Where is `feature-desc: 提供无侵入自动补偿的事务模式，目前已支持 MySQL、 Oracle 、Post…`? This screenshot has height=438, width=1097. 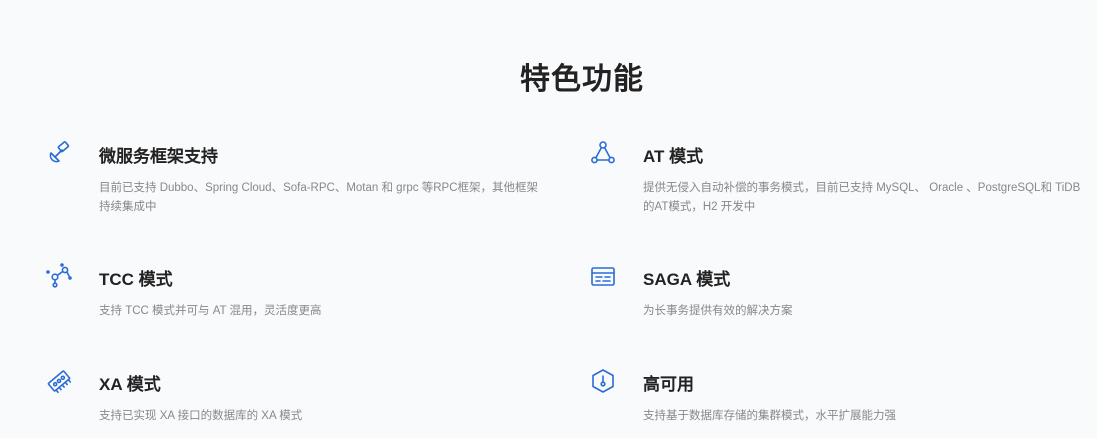 feature-desc: 提供无侵入自动补偿的事务模式，目前已支持 MySQL、 Oracle 、Post… is located at coordinates (862, 197).